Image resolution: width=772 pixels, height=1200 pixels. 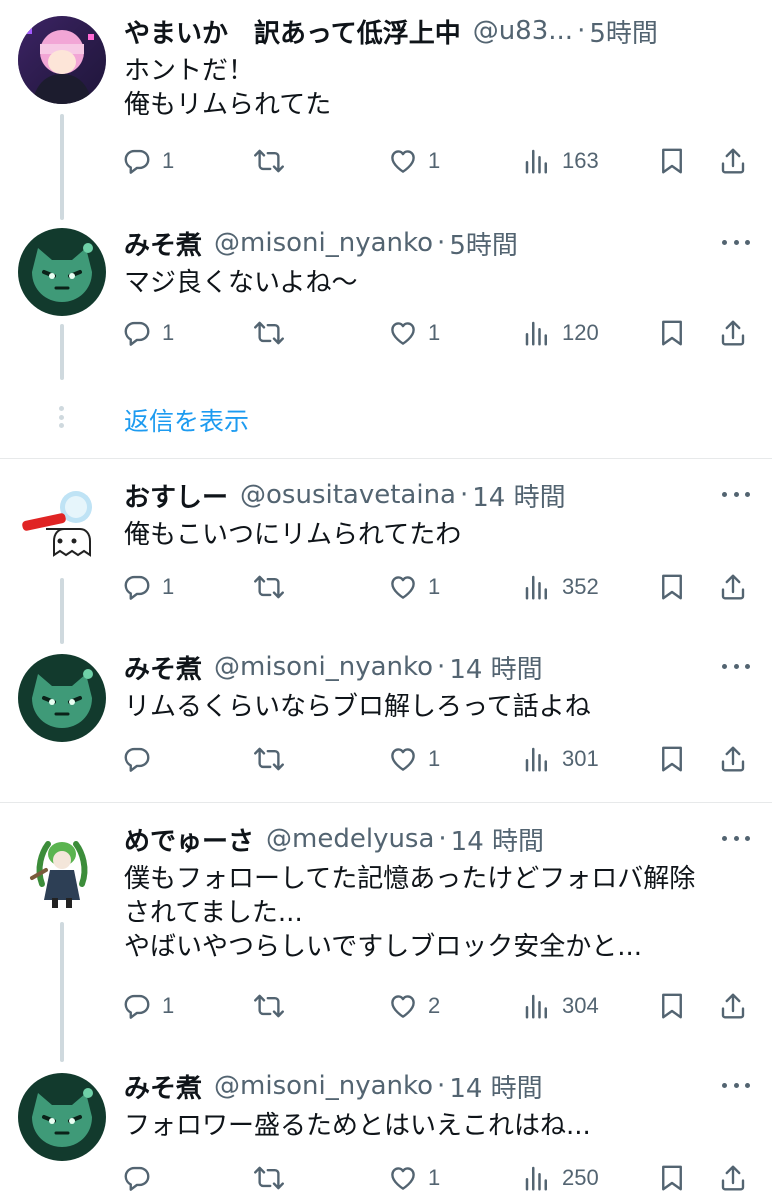 What do you see at coordinates (560, 333) in the screenshot?
I see `views-button: 120` at bounding box center [560, 333].